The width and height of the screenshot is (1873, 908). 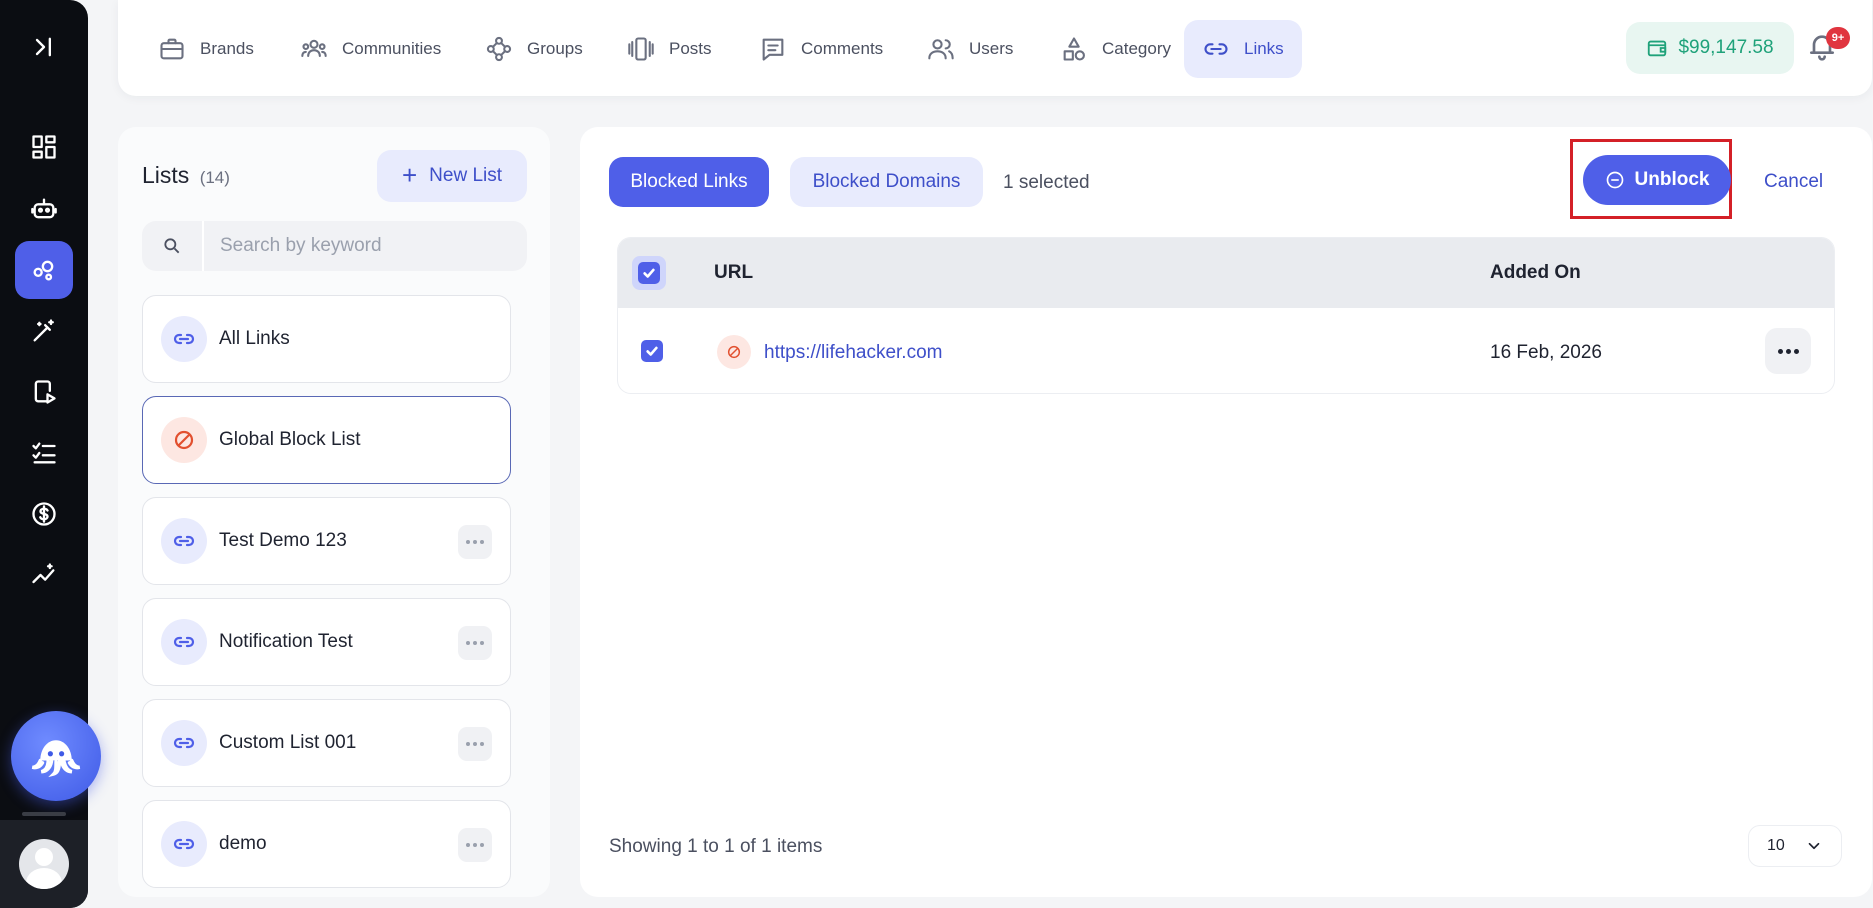 I want to click on magic-wand-icon, so click(x=43, y=330).